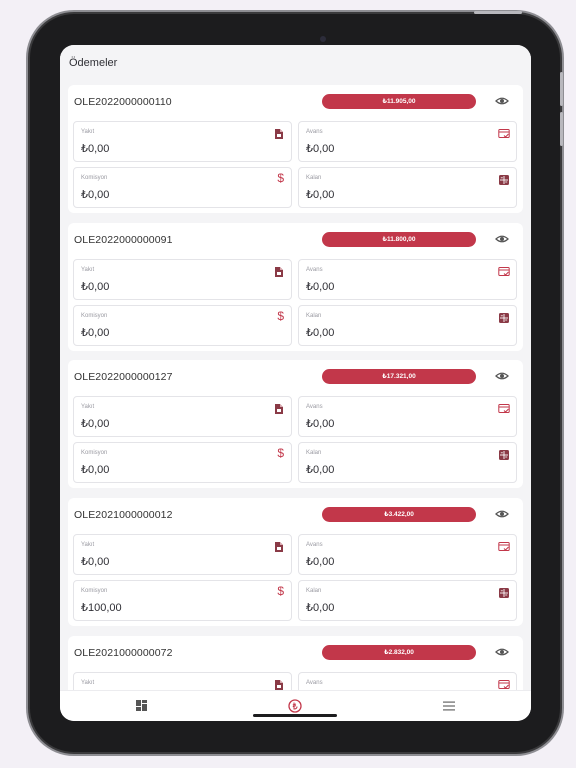 The height and width of the screenshot is (768, 576). What do you see at coordinates (295, 240) in the screenshot?
I see `payment-card-header: OLE2022000000091 ₺11.800,00` at bounding box center [295, 240].